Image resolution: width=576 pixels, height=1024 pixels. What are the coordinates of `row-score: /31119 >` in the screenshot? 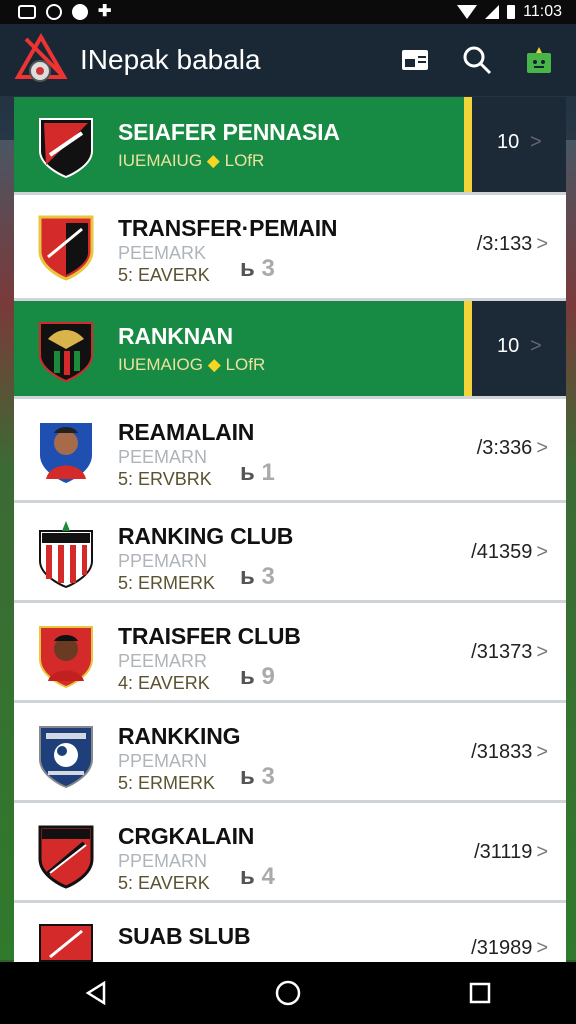 It's located at (511, 852).